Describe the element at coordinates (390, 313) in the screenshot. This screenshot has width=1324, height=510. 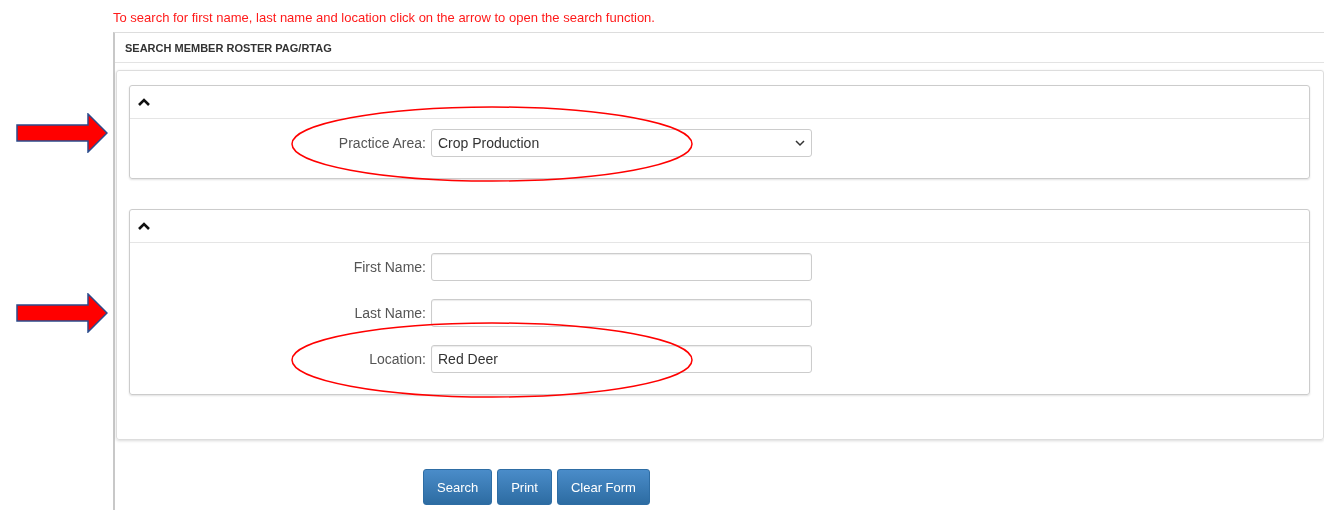
I see `field-label: Last Name:` at that location.